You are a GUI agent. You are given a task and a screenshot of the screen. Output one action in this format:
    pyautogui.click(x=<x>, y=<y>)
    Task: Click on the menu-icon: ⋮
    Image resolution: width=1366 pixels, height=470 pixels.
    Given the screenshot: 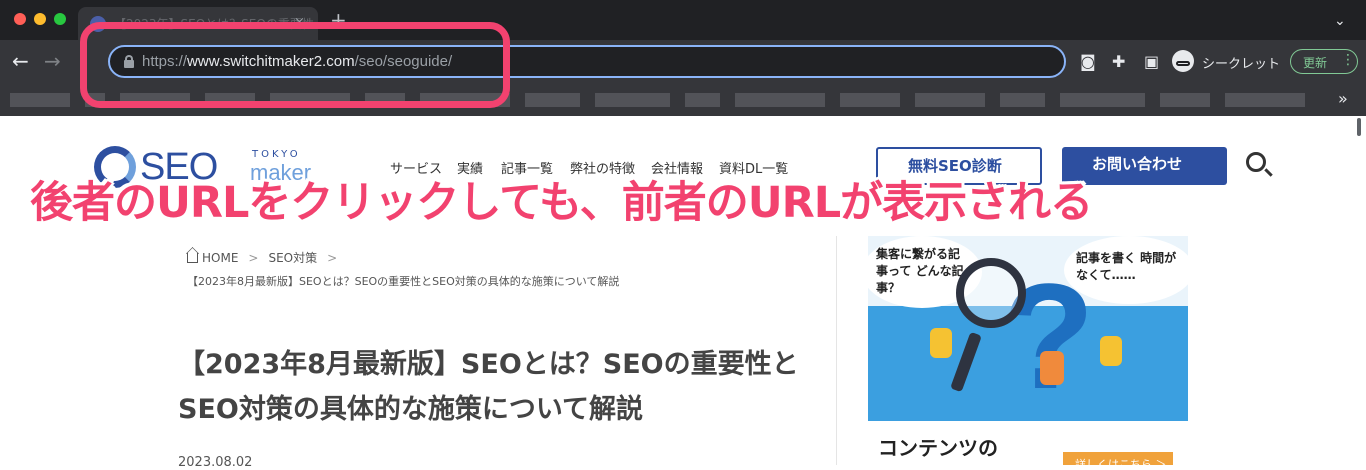 What is the action you would take?
    pyautogui.click(x=1348, y=60)
    